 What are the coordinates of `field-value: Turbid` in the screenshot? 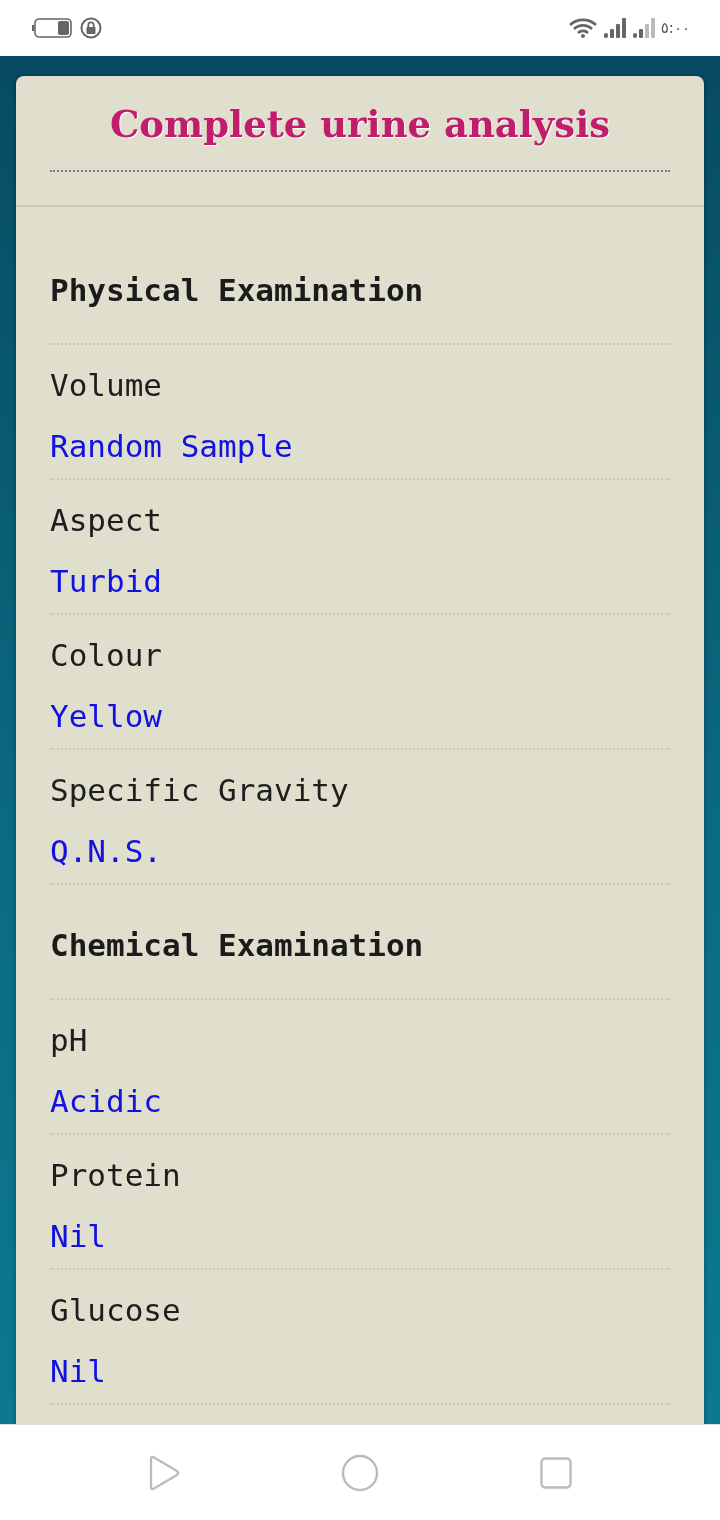 It's located at (106, 581).